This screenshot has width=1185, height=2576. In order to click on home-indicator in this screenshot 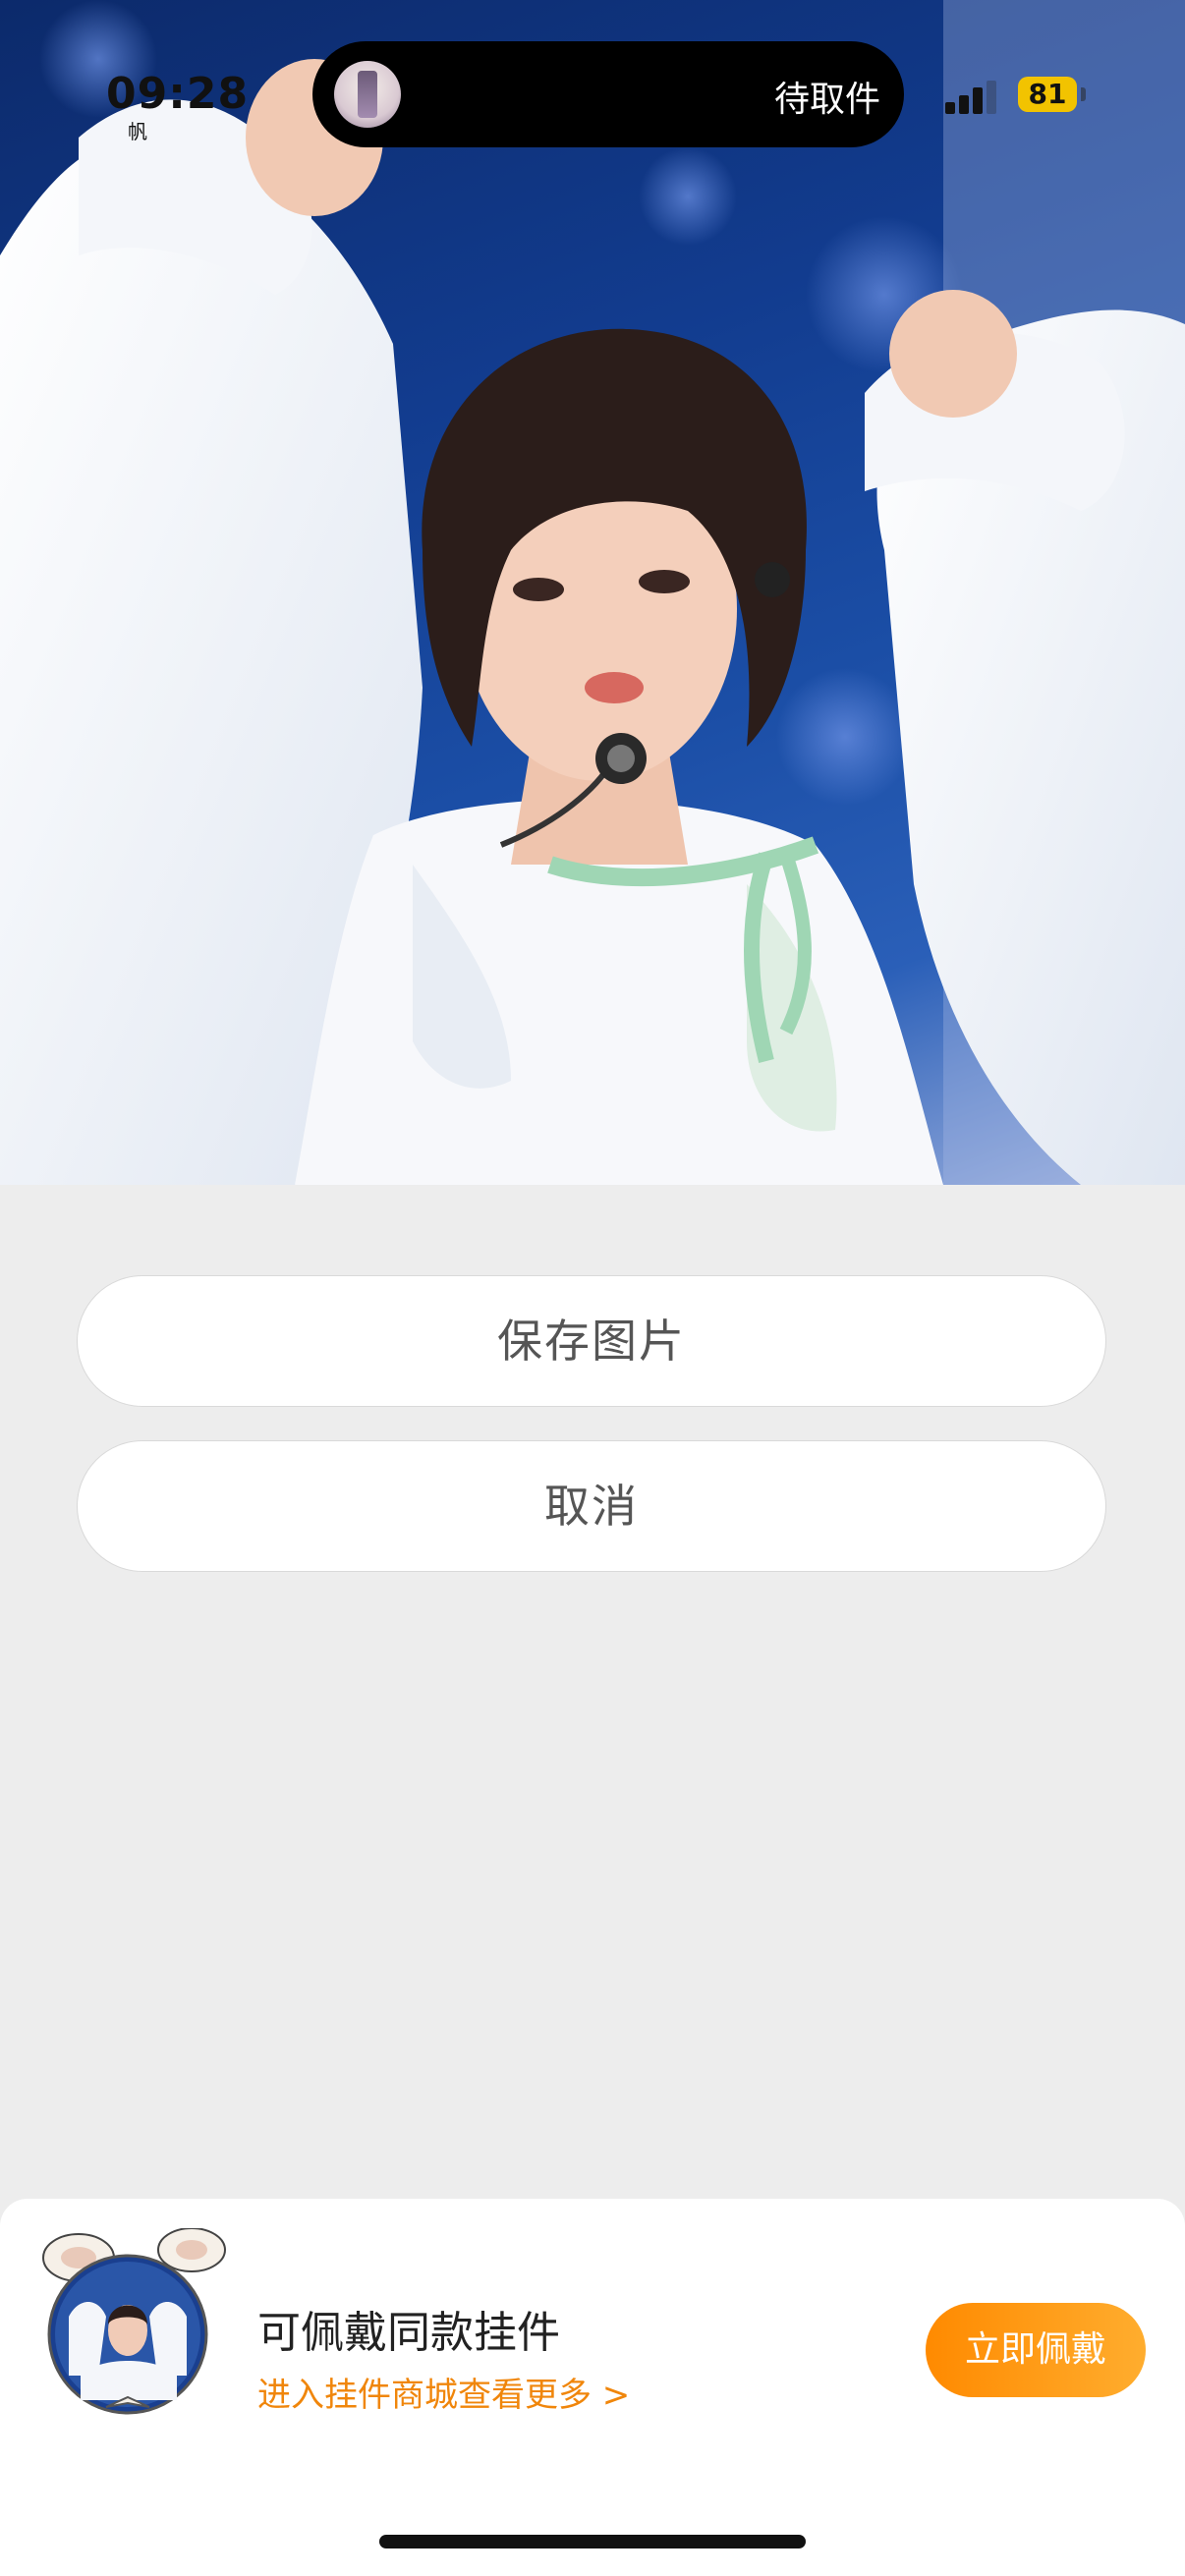, I will do `click(592, 2541)`.